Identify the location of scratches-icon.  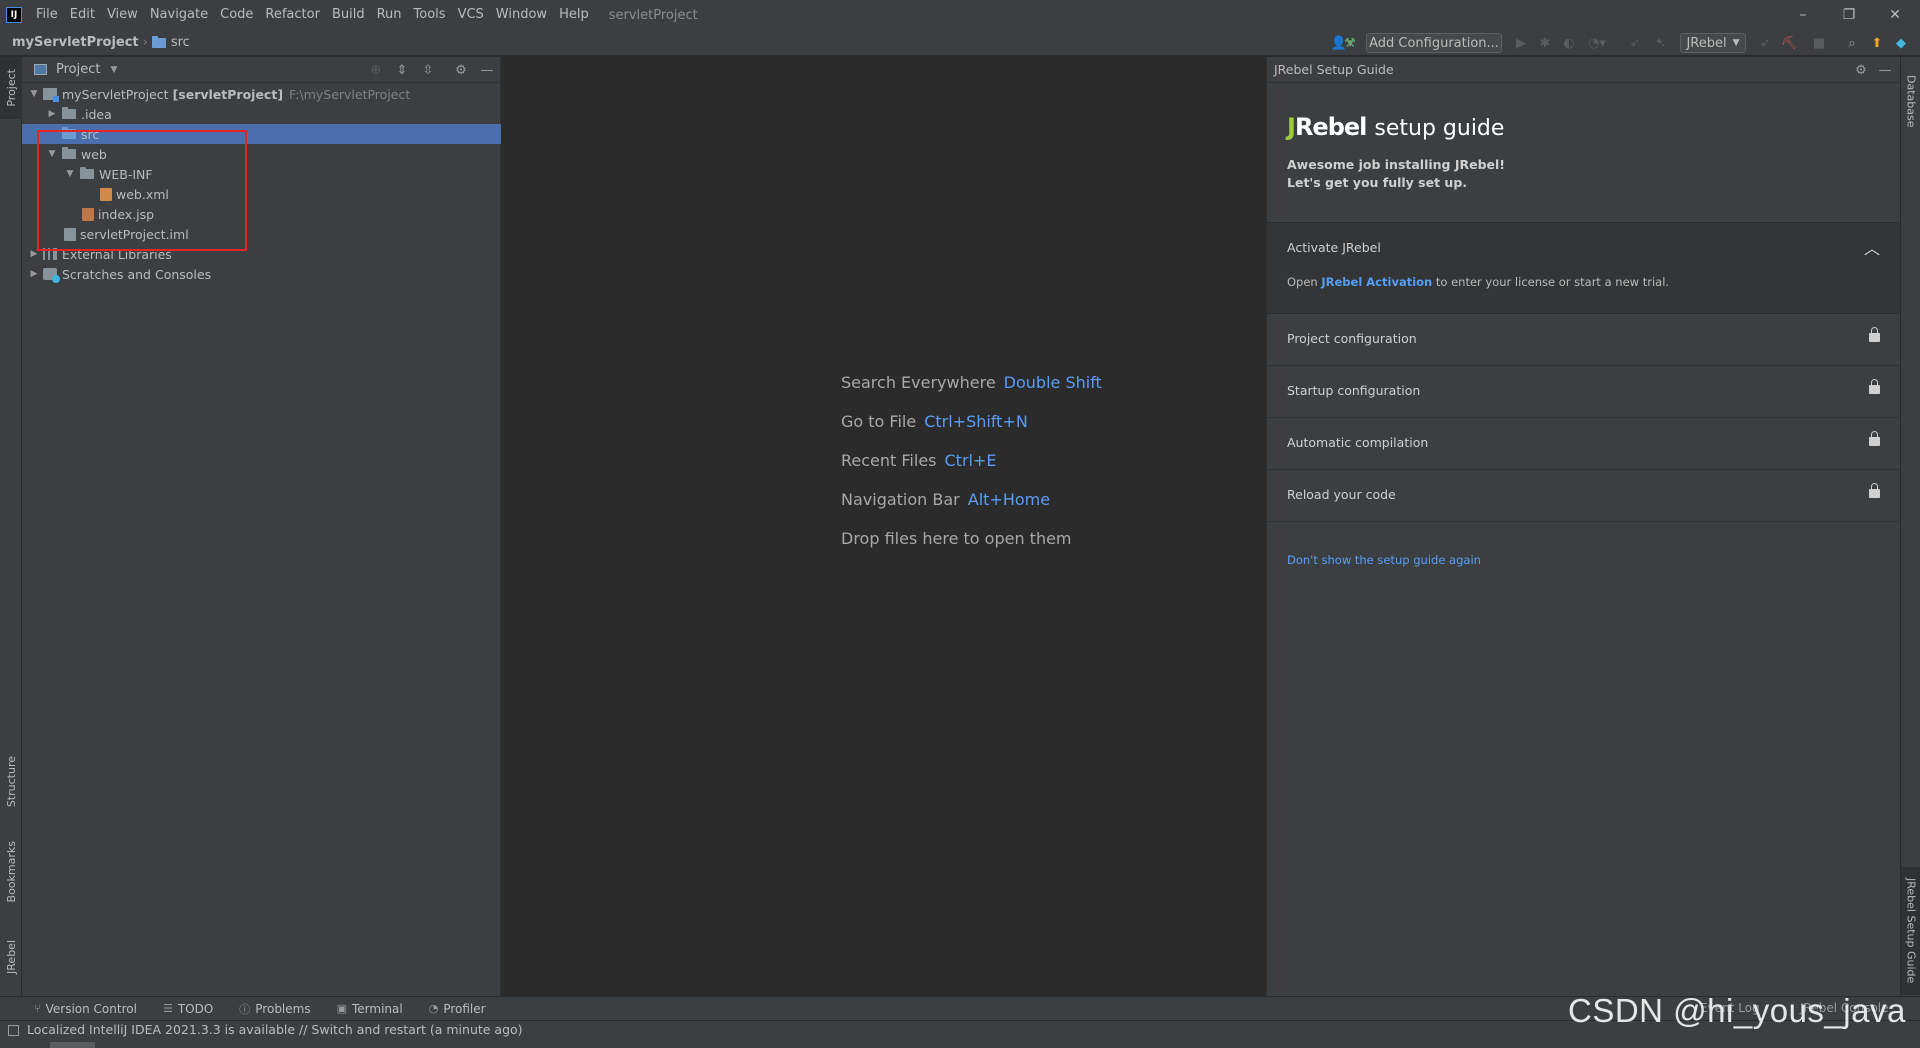
(51, 275).